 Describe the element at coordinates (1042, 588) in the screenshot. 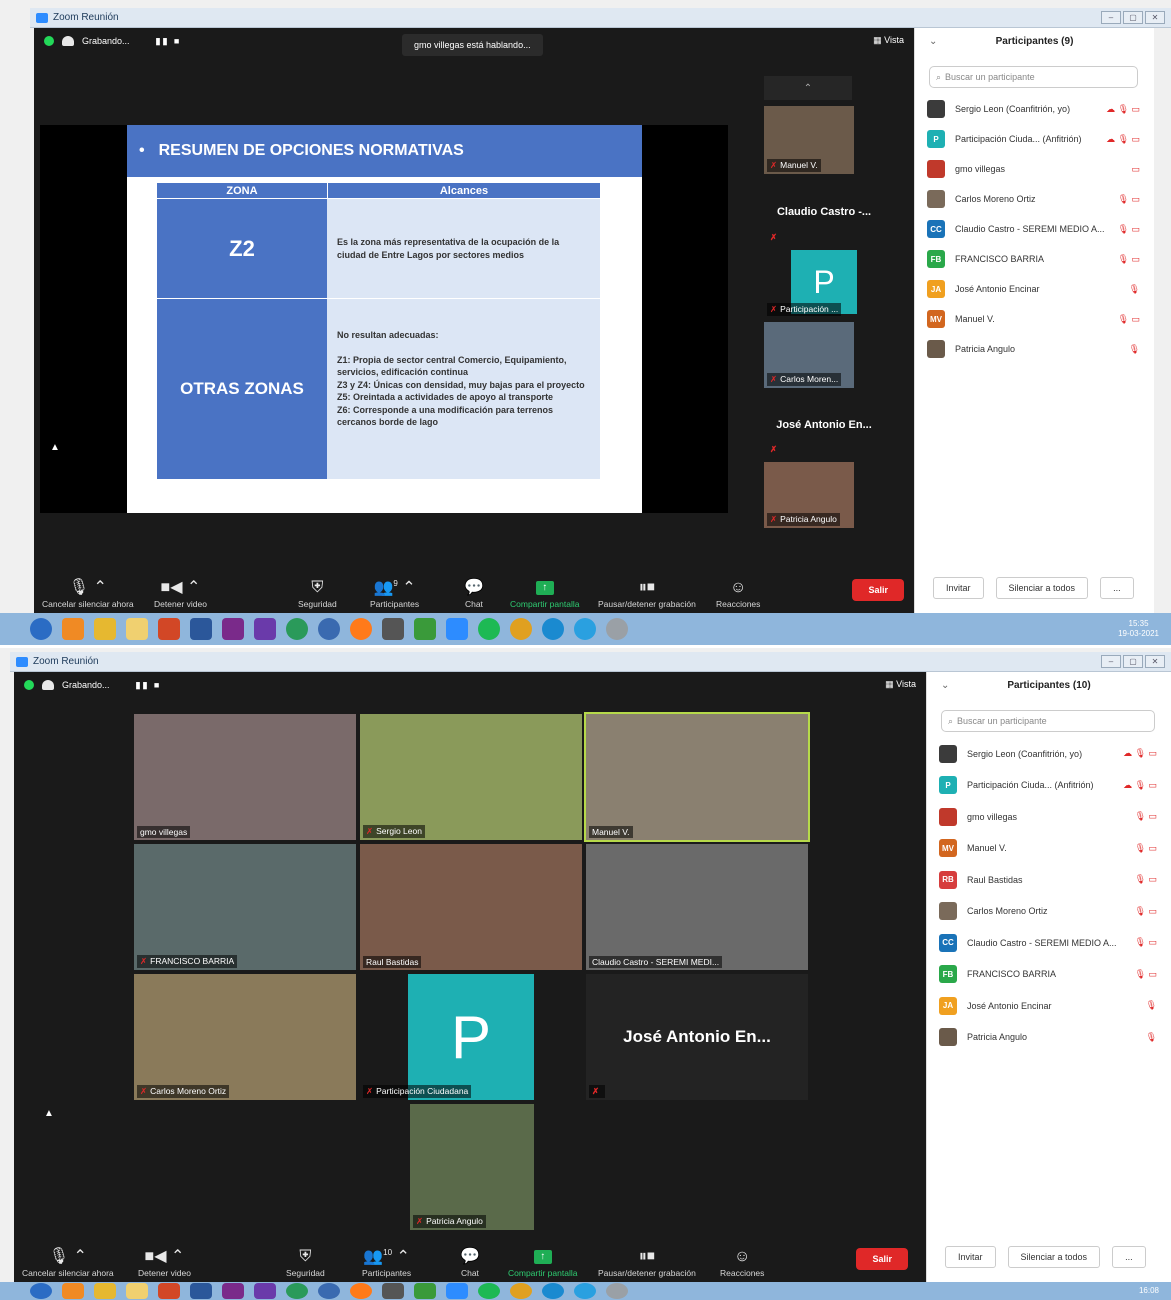

I see `mute-all-button: Silenciar a todos` at that location.